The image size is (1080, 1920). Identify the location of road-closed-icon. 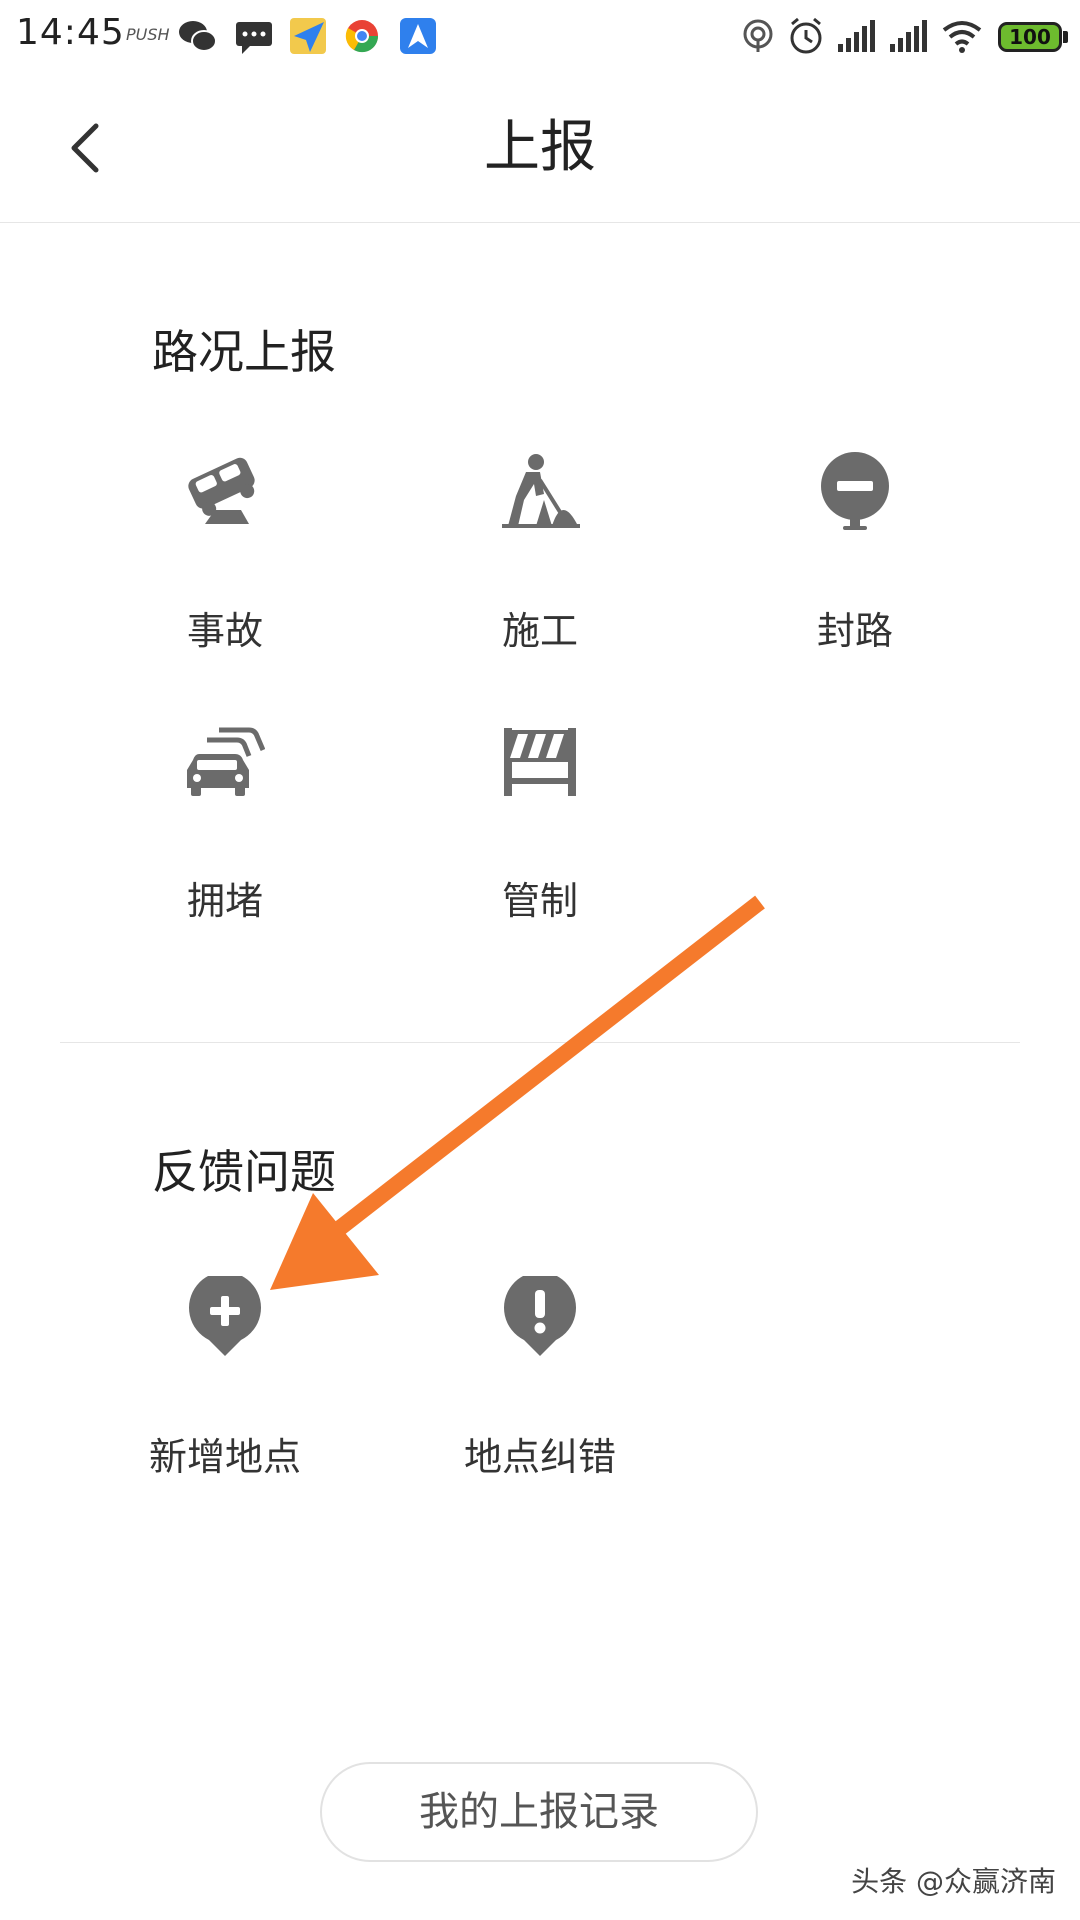
(855, 491).